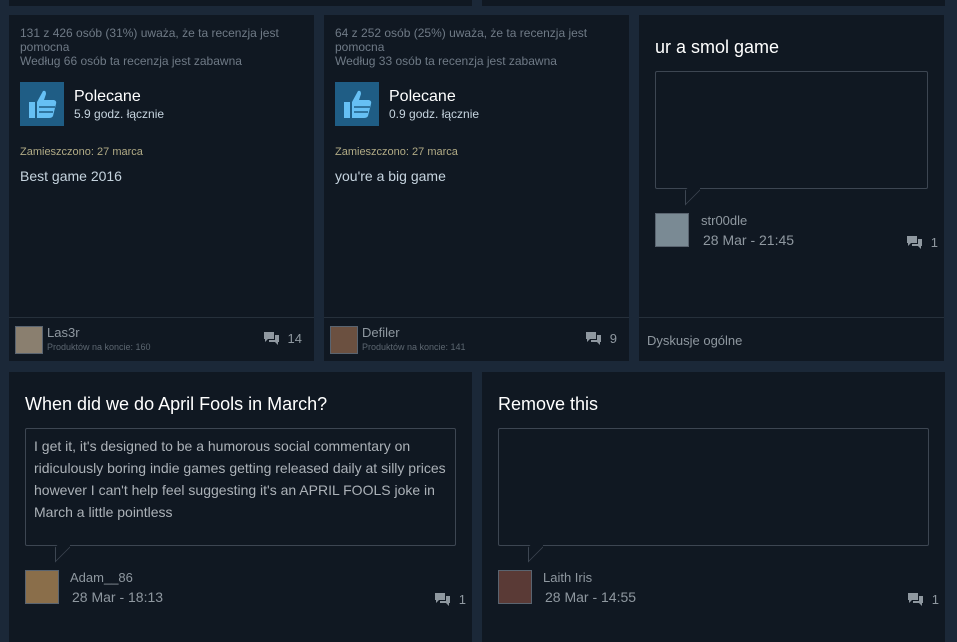 The width and height of the screenshot is (957, 642). I want to click on discussion-time: 28 Mar - 14:55, so click(591, 597).